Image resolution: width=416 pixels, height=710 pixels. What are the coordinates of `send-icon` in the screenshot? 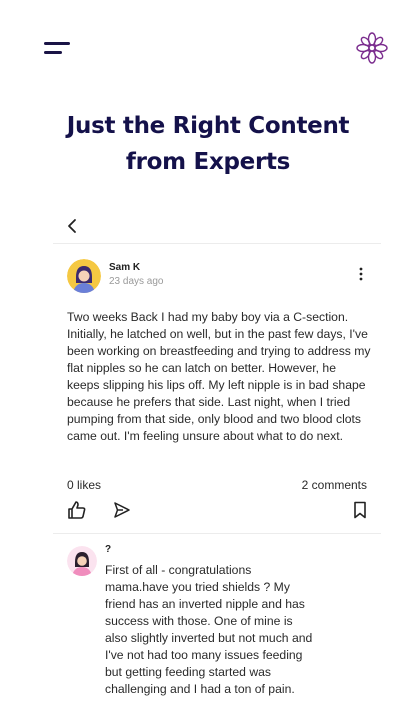 It's located at (122, 510).